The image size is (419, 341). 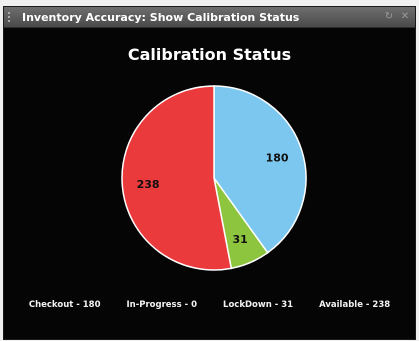 What do you see at coordinates (258, 305) in the screenshot?
I see `legend-item-lockdown: LockDown - 31` at bounding box center [258, 305].